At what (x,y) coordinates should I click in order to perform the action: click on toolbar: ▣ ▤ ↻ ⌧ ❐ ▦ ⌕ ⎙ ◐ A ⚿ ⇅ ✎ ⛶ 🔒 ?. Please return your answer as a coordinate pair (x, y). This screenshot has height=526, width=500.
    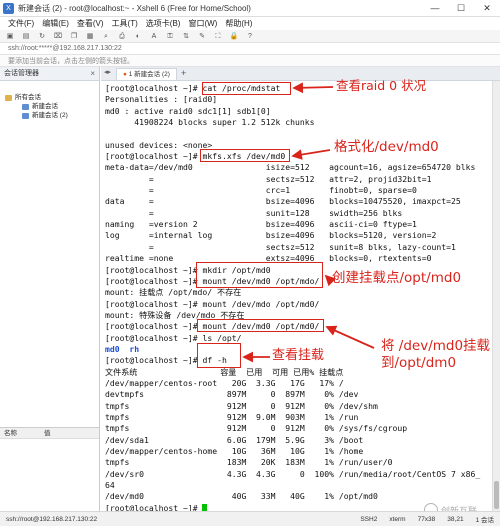
    Looking at the image, I should click on (250, 36).